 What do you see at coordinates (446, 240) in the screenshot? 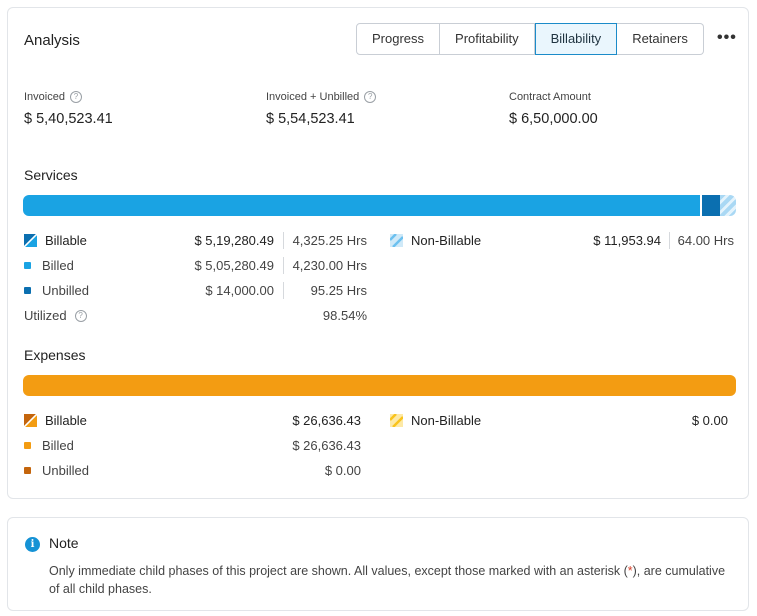
I see `services-nonbillable-label: Non-Billable` at bounding box center [446, 240].